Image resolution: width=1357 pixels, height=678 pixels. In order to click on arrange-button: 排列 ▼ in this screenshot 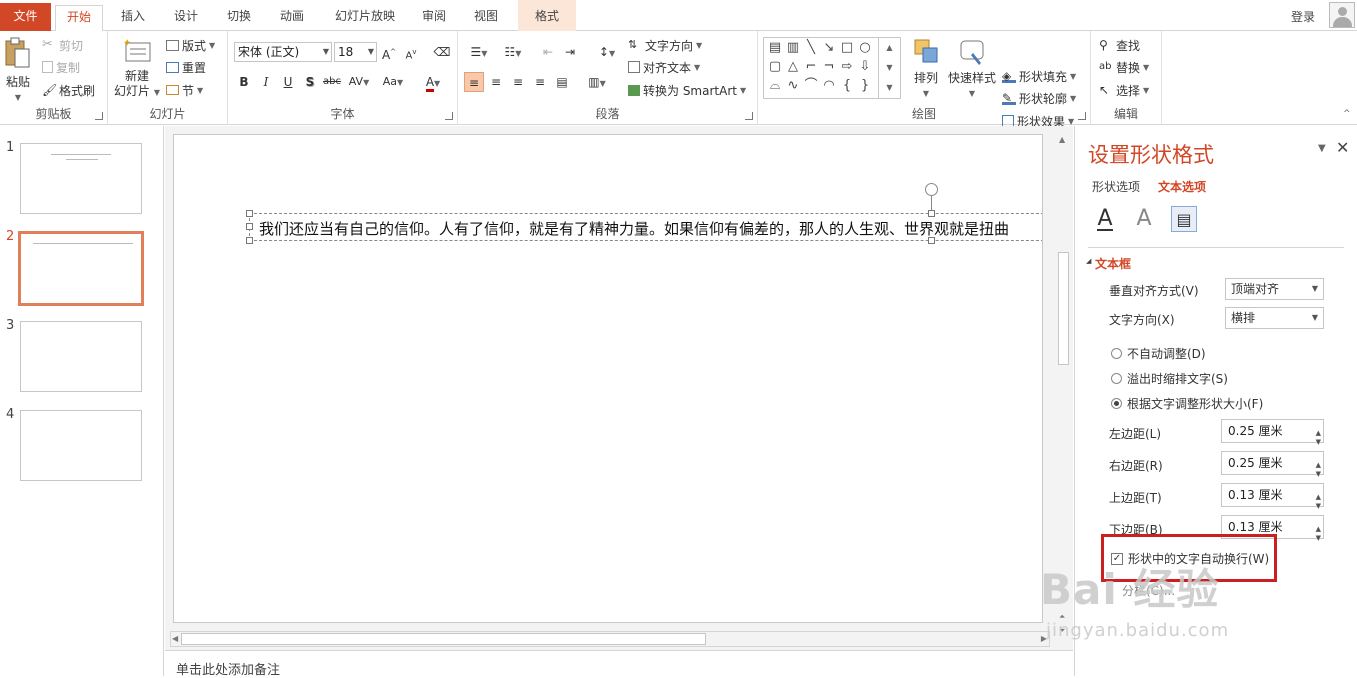, I will do `click(926, 69)`.